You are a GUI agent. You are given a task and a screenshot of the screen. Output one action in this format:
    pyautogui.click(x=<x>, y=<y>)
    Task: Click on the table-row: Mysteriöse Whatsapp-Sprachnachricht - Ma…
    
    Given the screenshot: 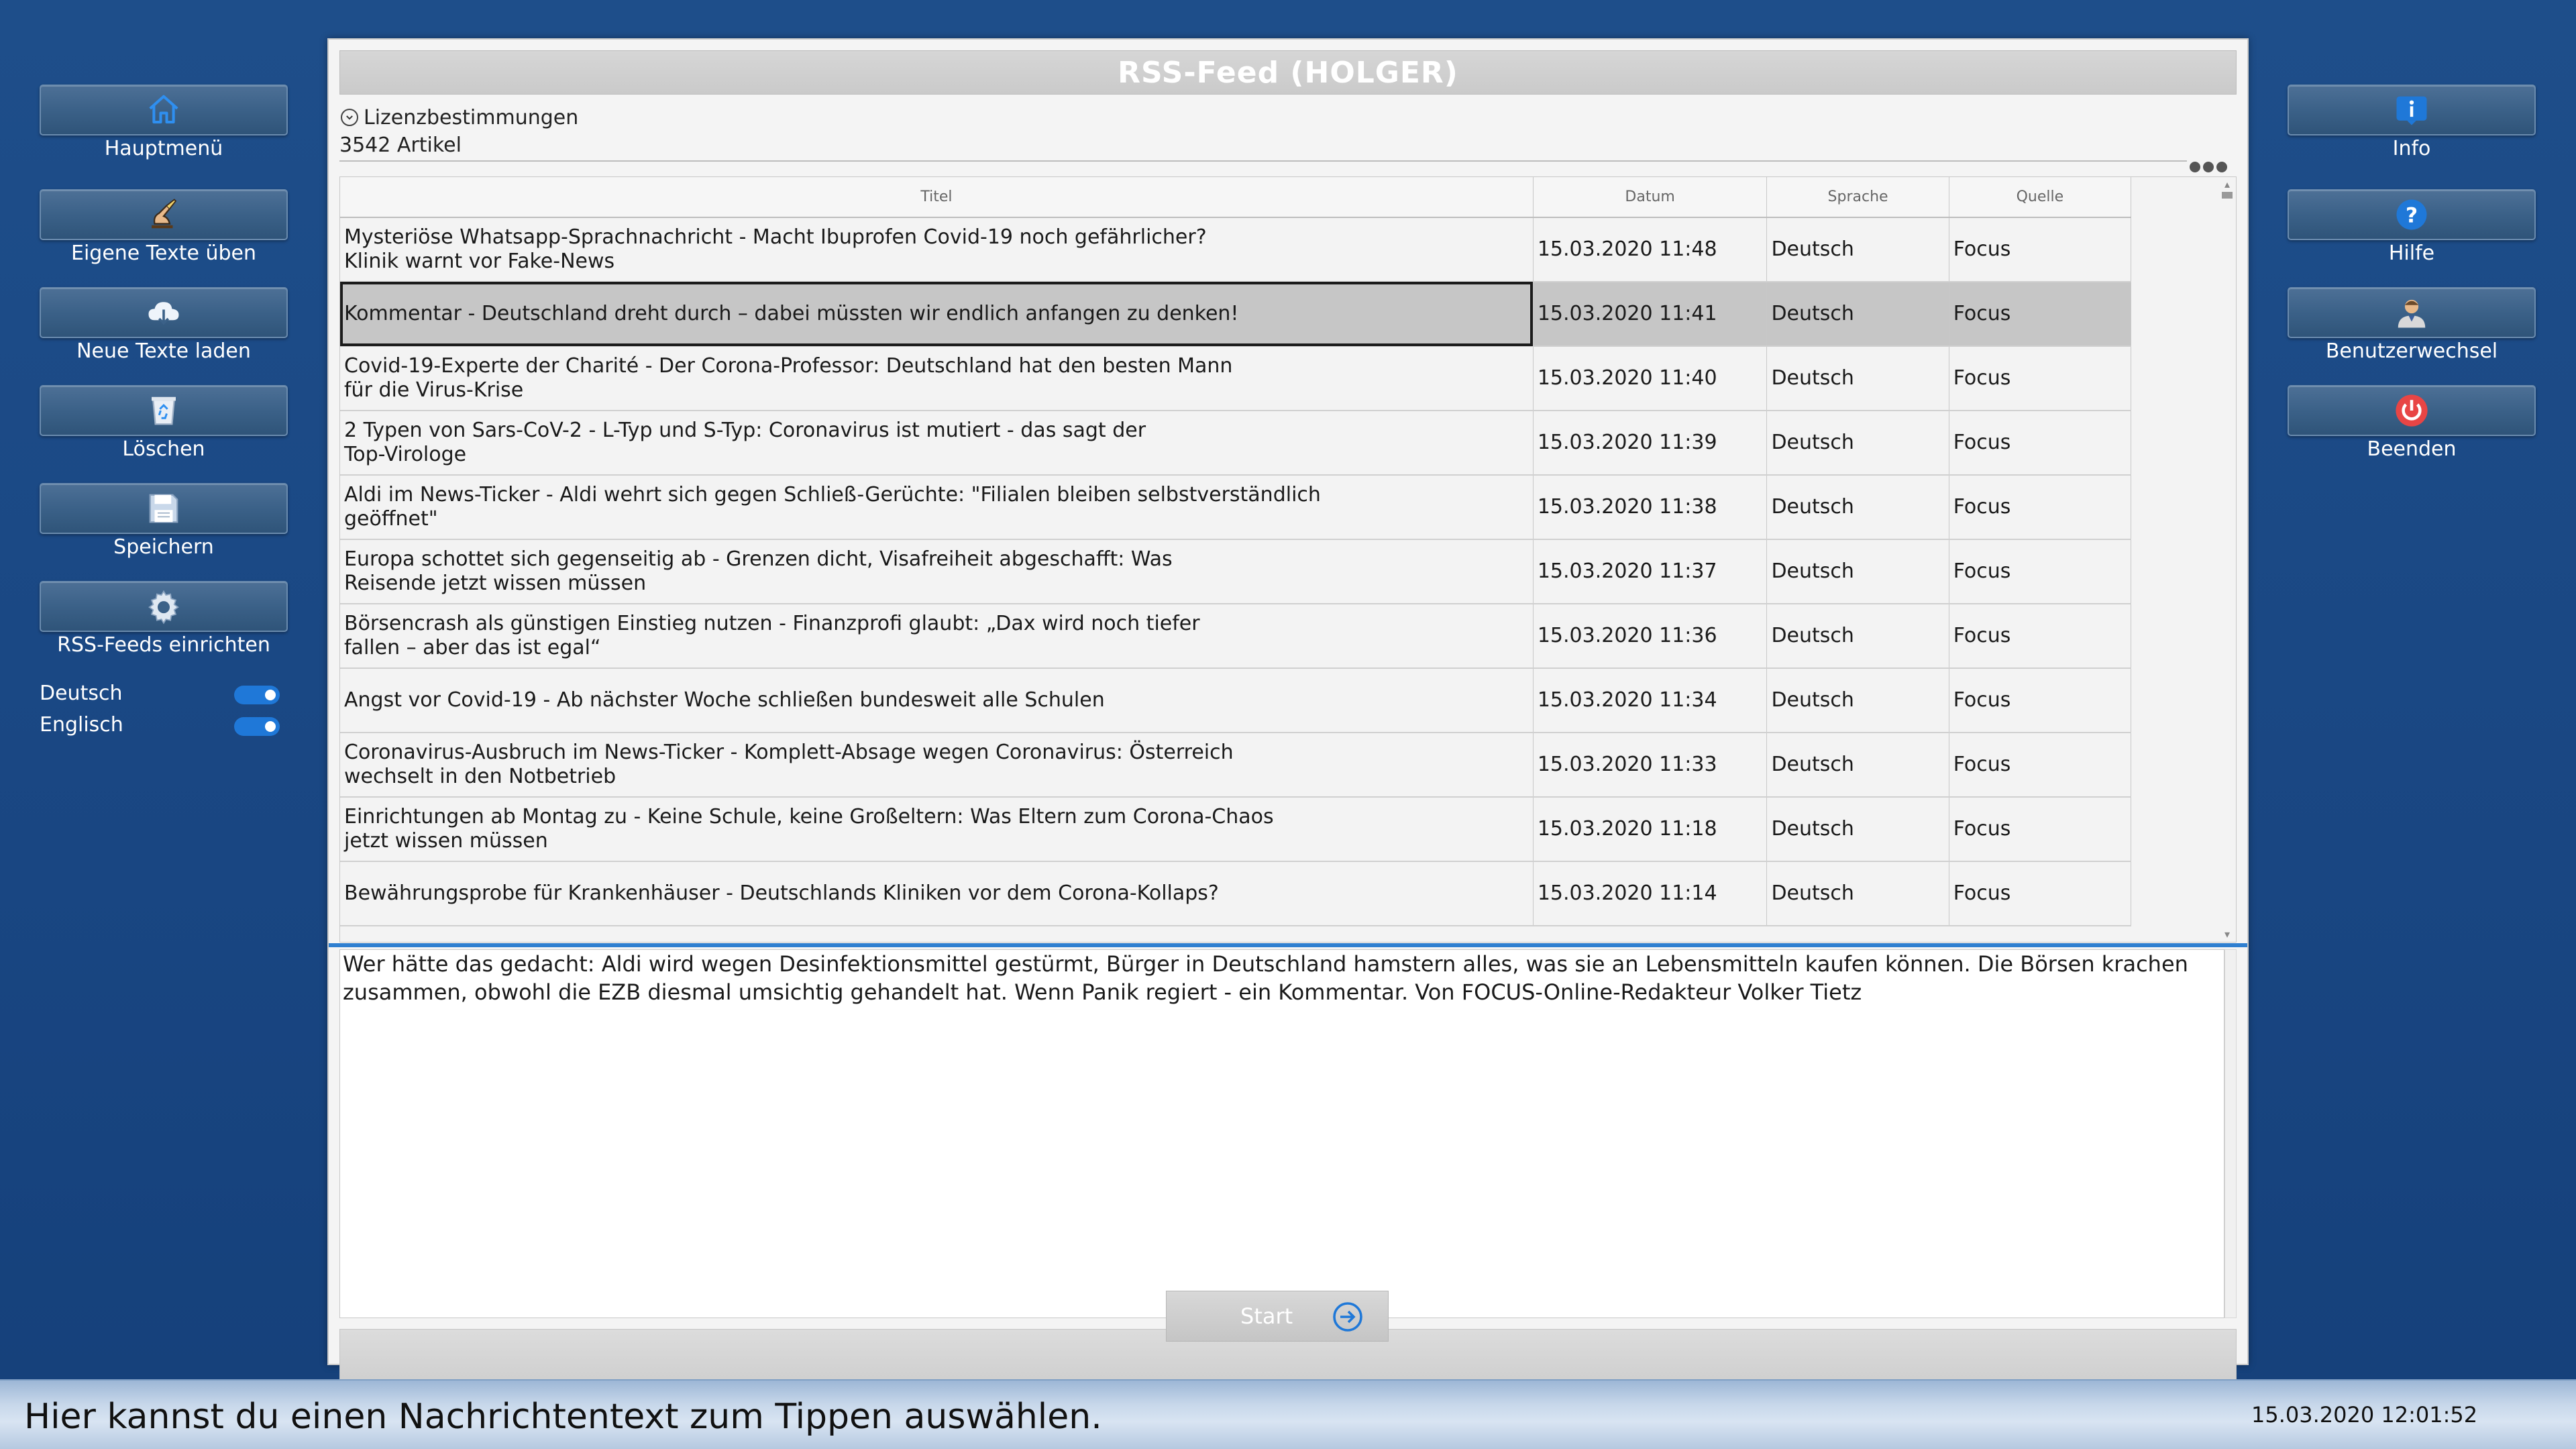 What is the action you would take?
    pyautogui.click(x=1236, y=249)
    